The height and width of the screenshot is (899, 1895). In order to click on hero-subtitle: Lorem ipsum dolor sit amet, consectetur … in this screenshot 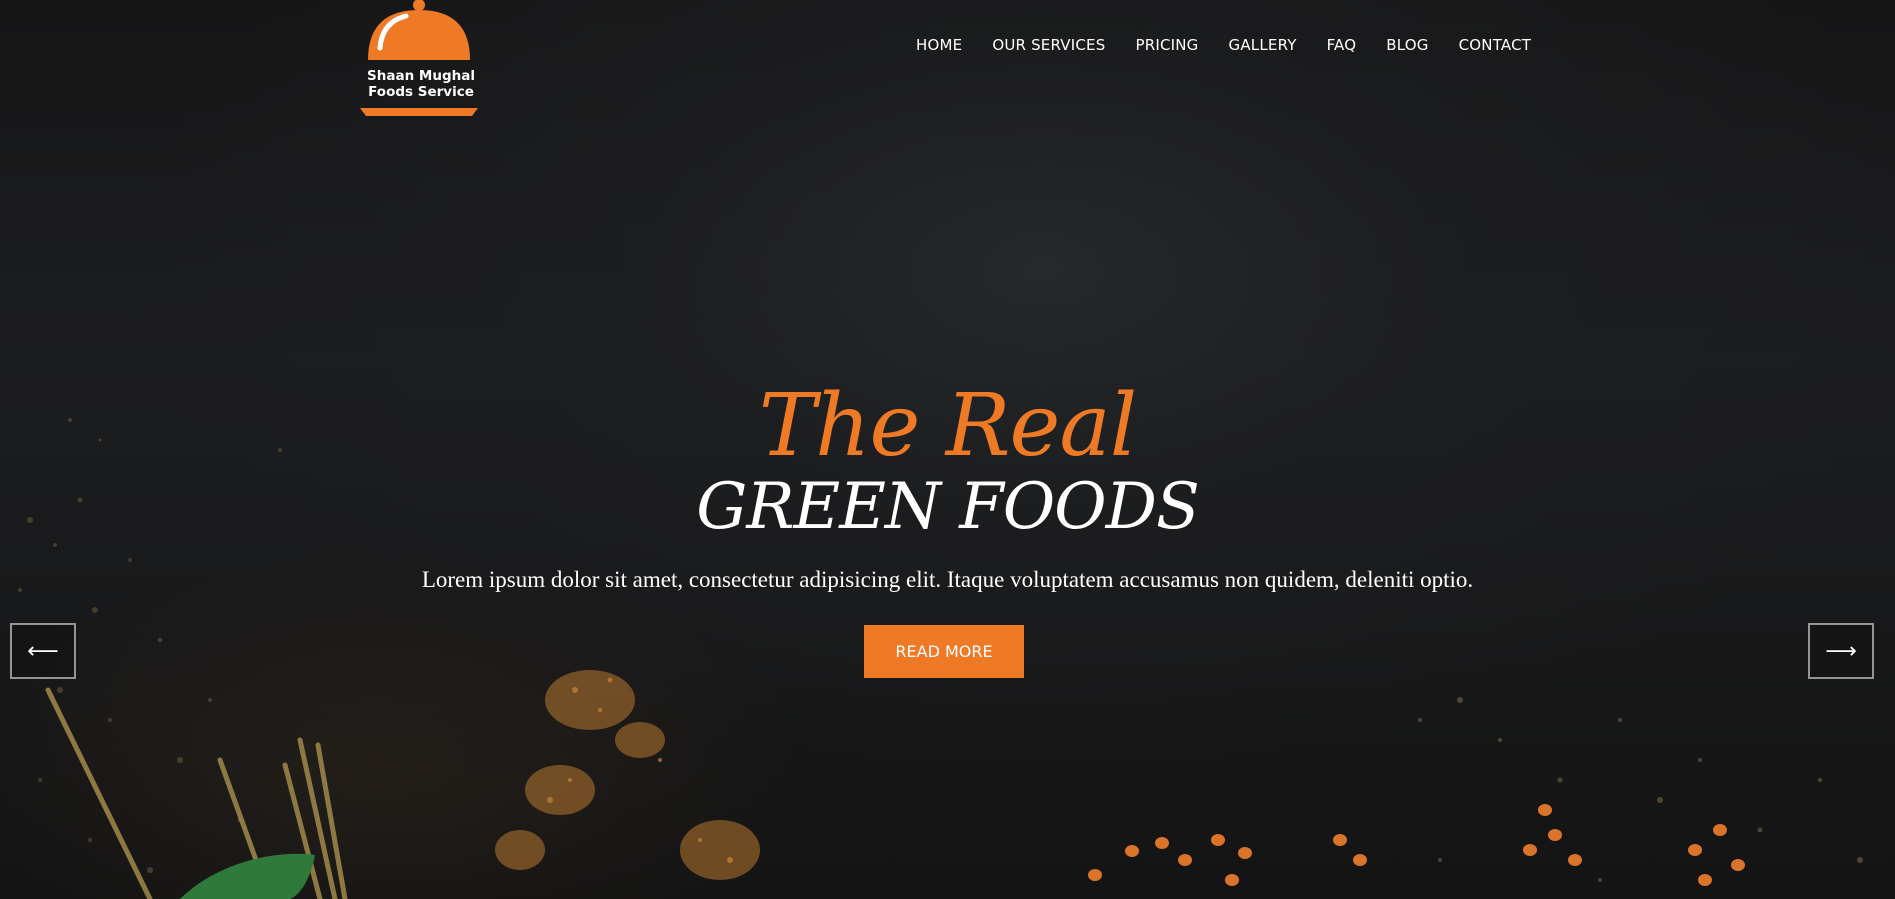, I will do `click(947, 579)`.